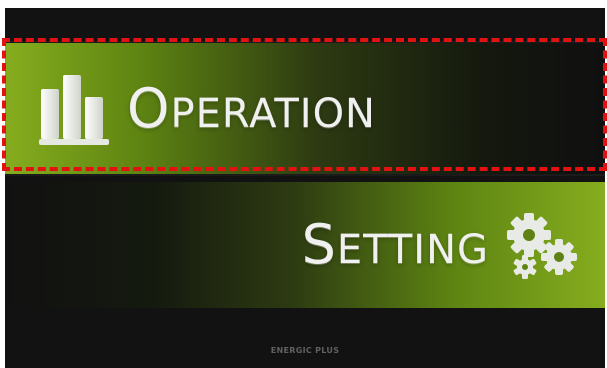 This screenshot has width=607, height=368. Describe the element at coordinates (251, 108) in the screenshot. I see `operation-label: OPERATION` at that location.